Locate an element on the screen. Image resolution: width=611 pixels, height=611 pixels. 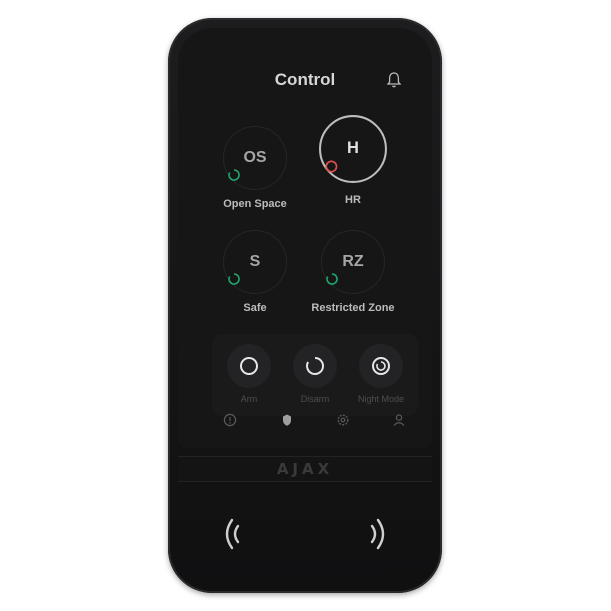
ring-icon is located at coordinates (249, 366).